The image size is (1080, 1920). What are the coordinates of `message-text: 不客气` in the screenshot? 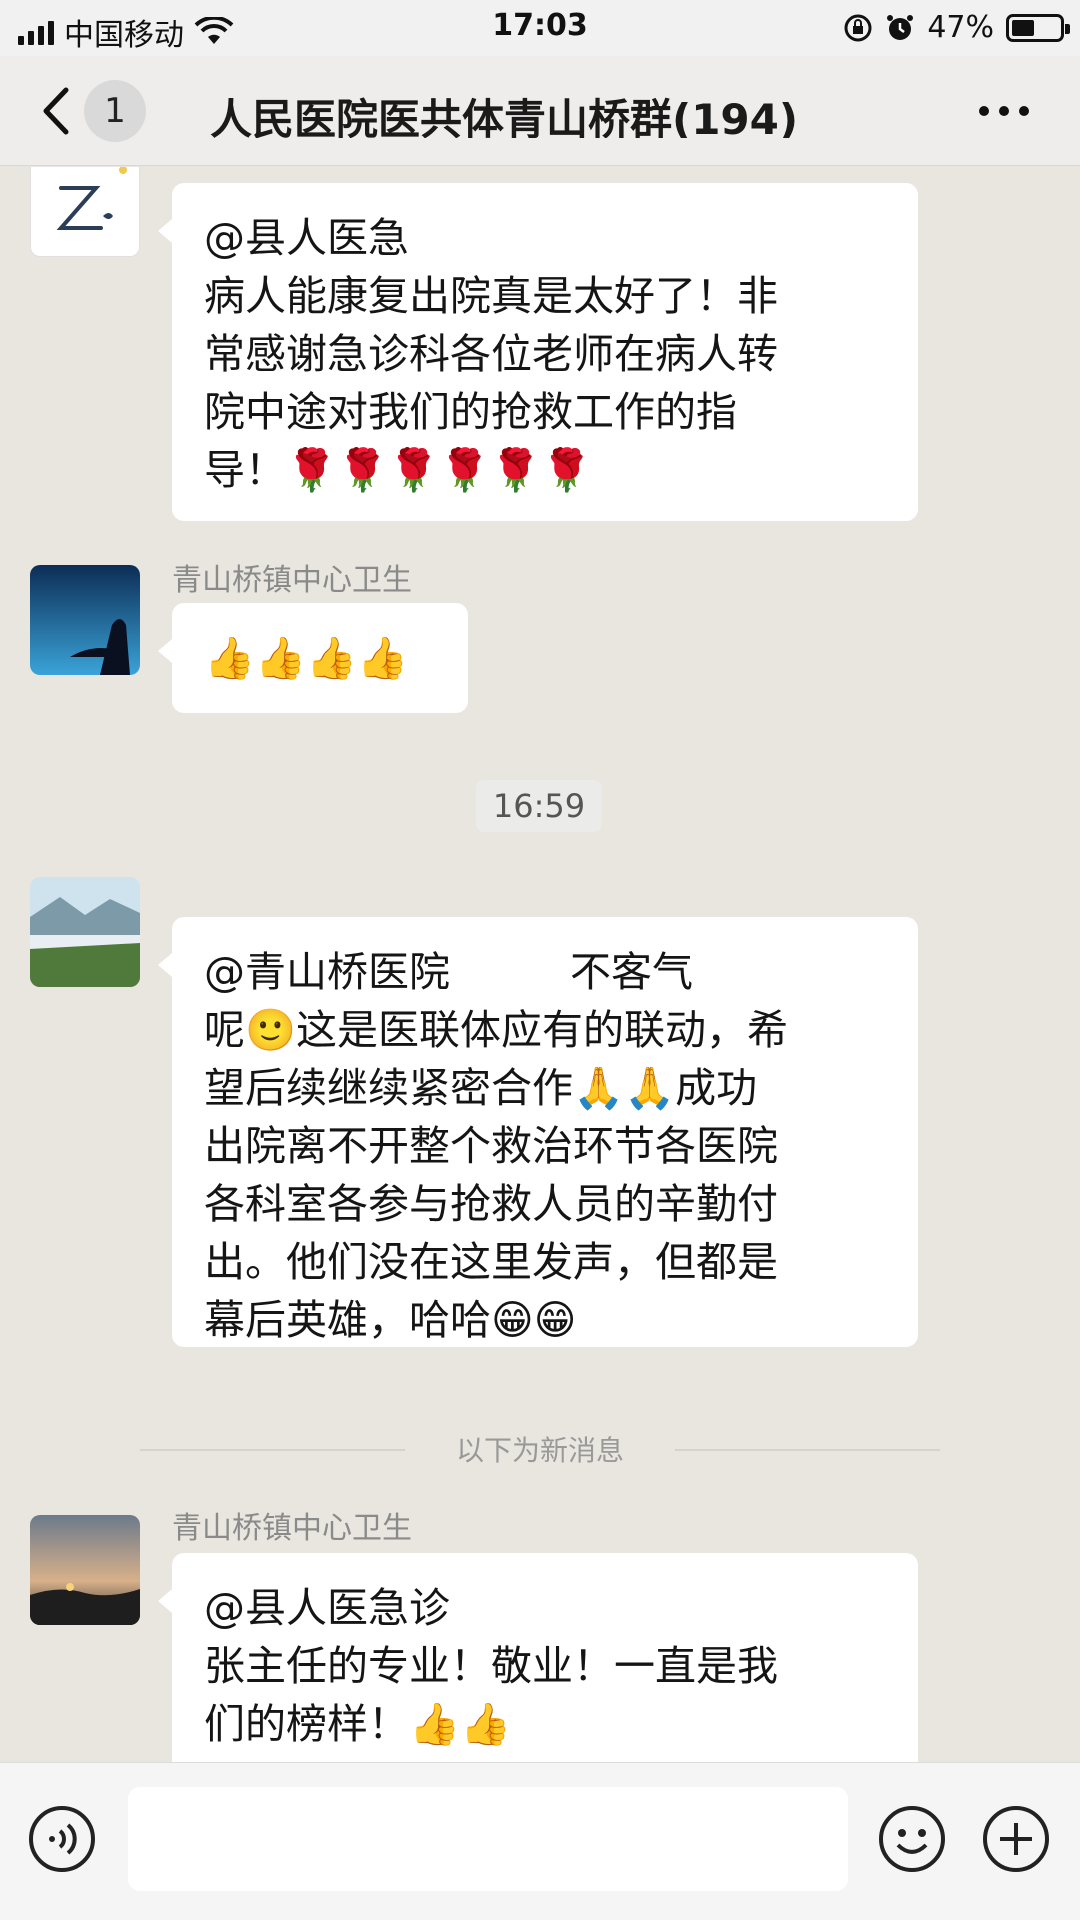 It's located at (631, 972).